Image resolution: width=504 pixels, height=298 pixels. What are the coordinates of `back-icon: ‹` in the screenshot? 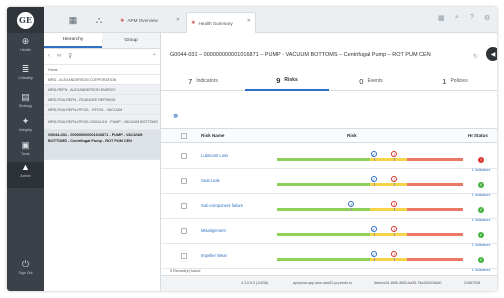 It's located at (49, 56).